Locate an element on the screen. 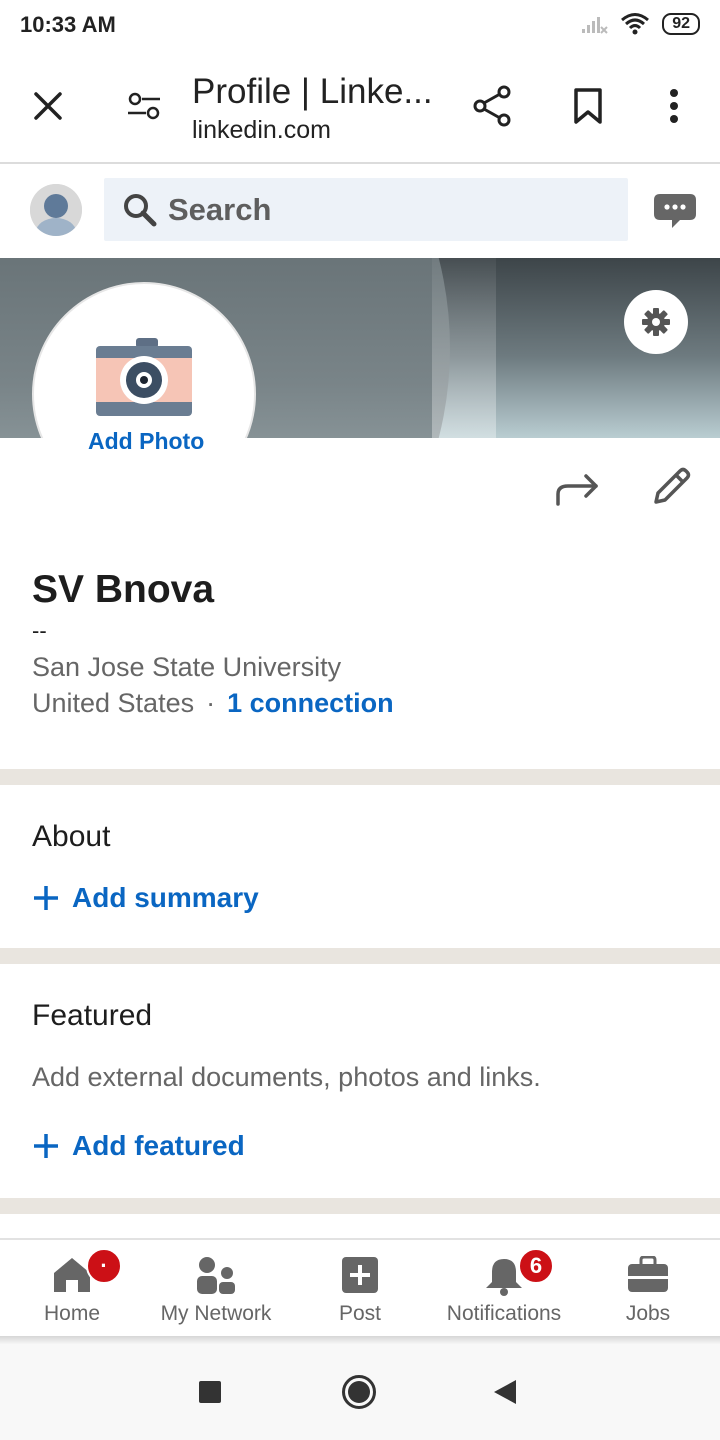  system-navigation-bar is located at coordinates (360, 1392).